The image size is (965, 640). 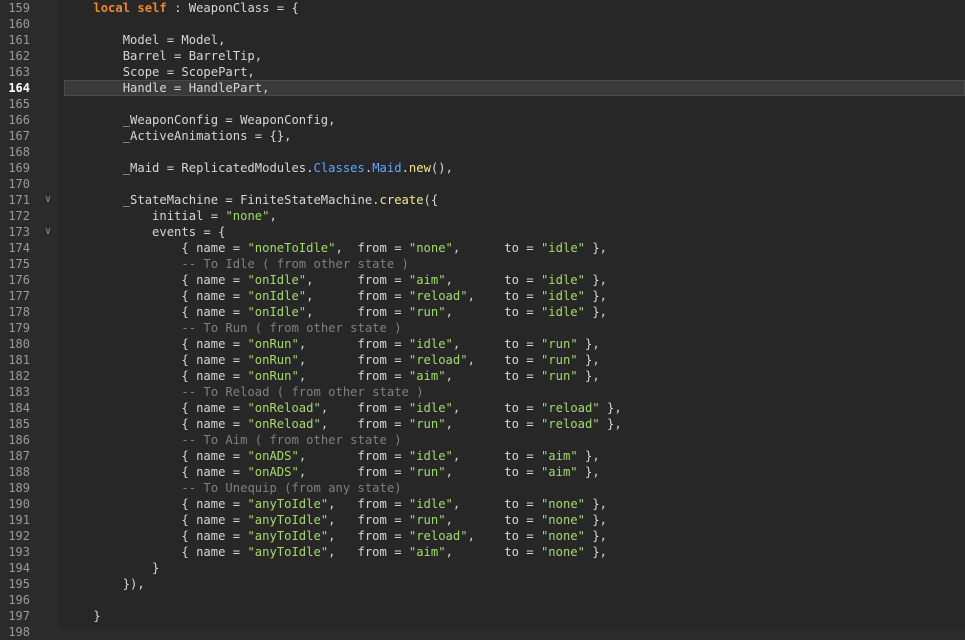 What do you see at coordinates (482, 8) in the screenshot?
I see `code-line: 159 local self : WeaponClass = {` at bounding box center [482, 8].